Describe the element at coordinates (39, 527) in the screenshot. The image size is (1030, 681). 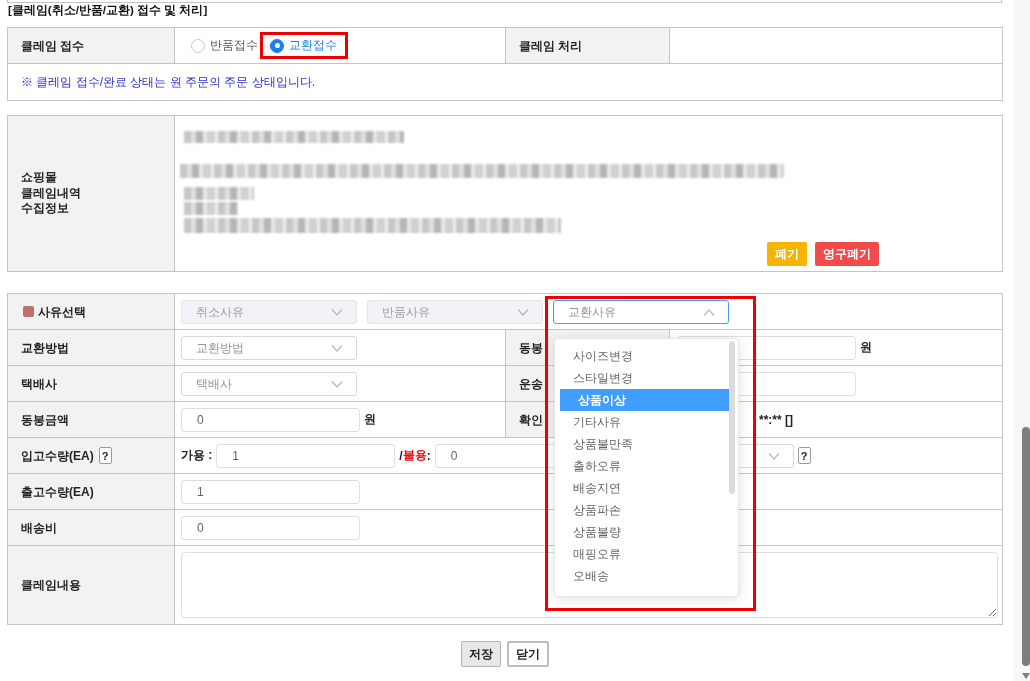
I see `field-label: 배송비` at that location.